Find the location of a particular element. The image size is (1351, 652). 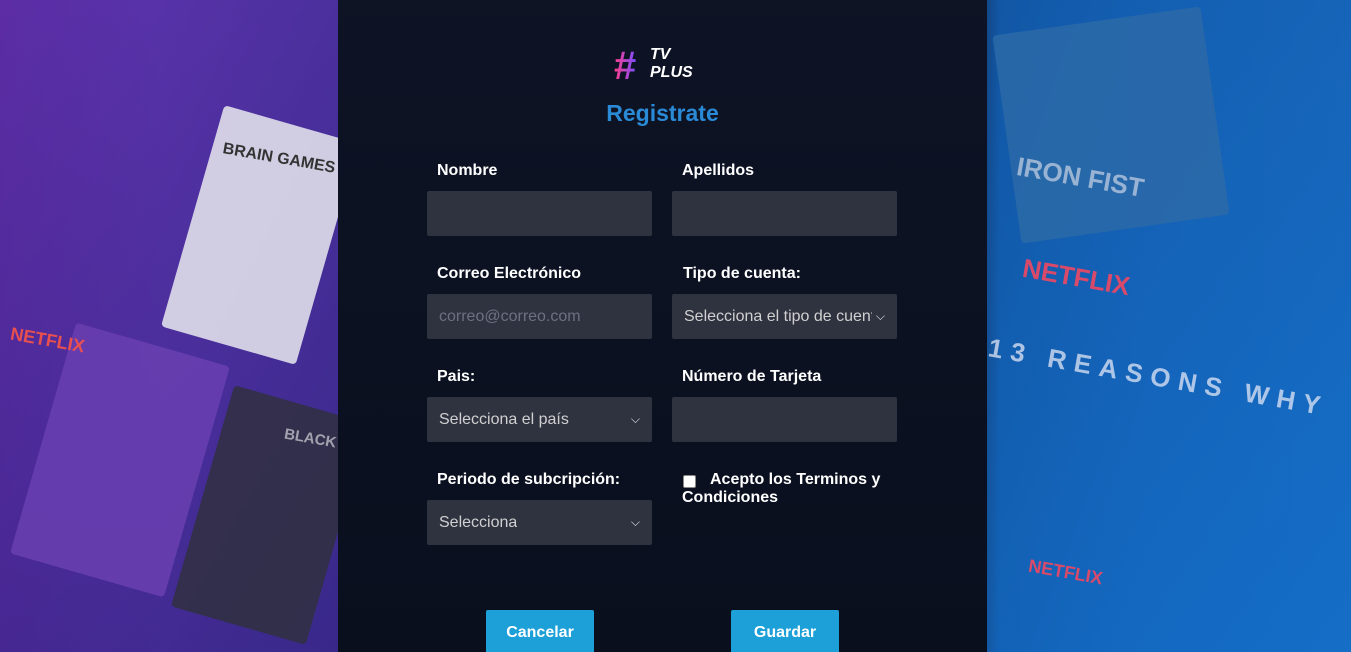

tipo-cuenta-select: Selecciona el tipo de cuenta ⌵ is located at coordinates (784, 316).